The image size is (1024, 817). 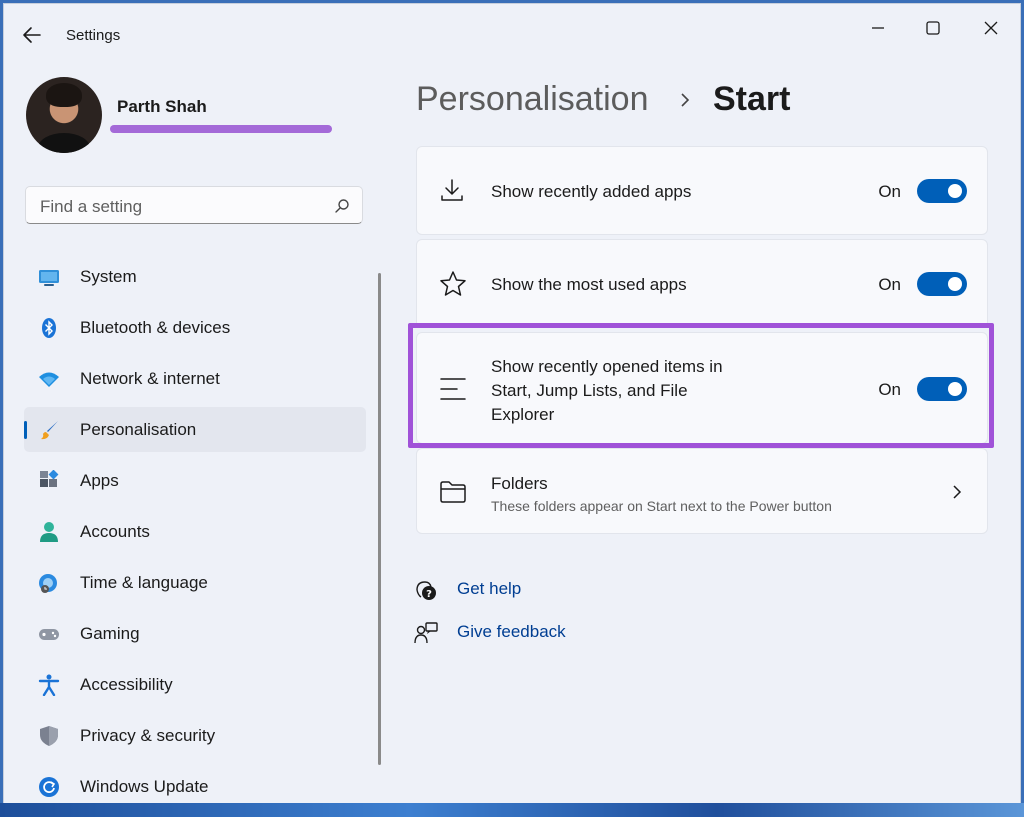 I want to click on sidebar-item-time-language: Time & language, so click(x=195, y=582).